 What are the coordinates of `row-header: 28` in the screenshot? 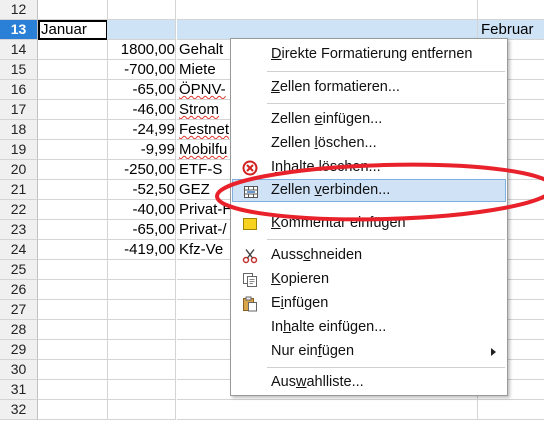 It's located at (19, 330).